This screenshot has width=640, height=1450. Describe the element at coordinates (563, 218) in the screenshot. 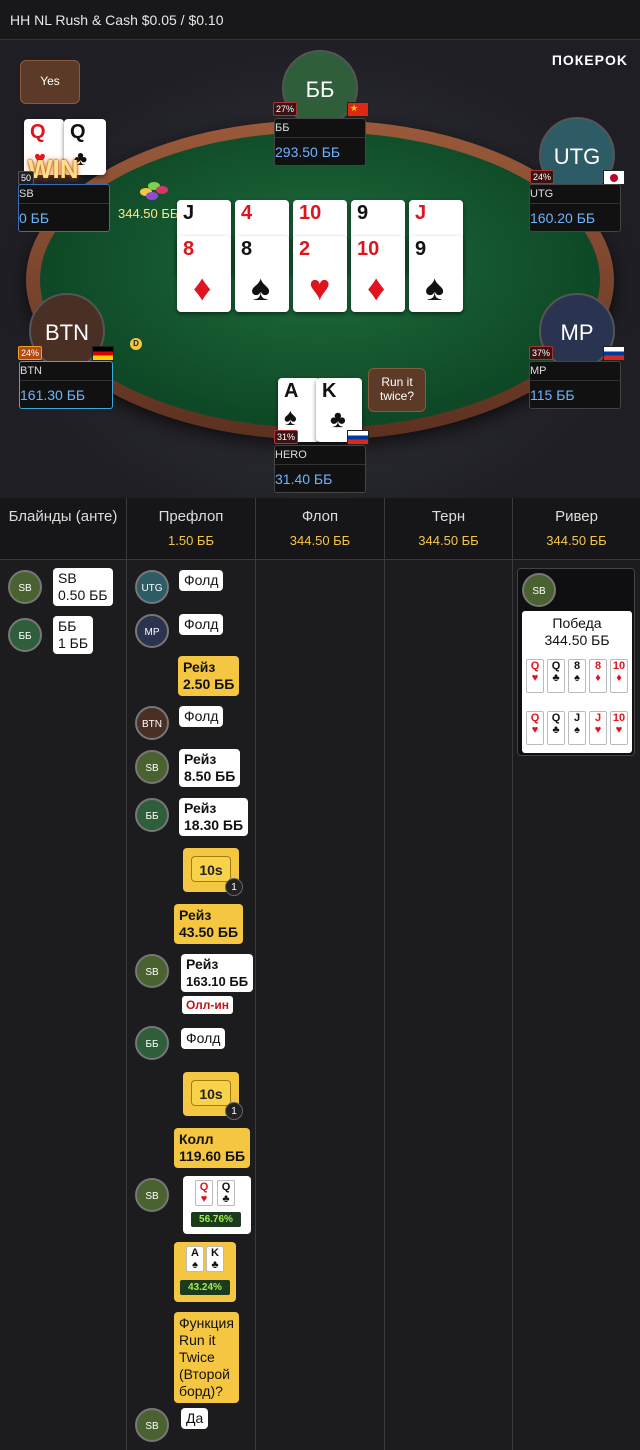

I see `seat-stack: 160.20 ББ` at that location.